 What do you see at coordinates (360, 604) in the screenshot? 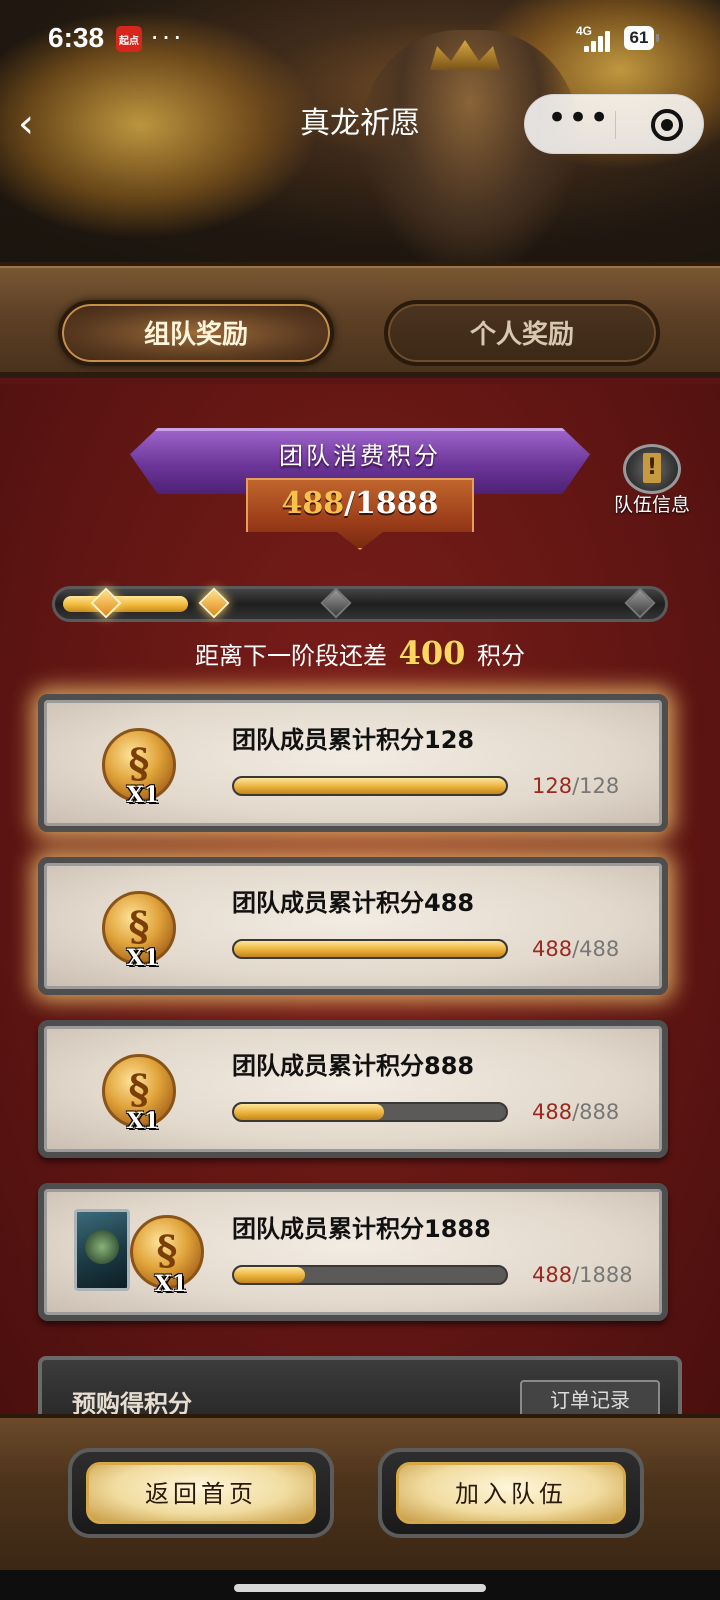
I see `stage-progress-bar` at bounding box center [360, 604].